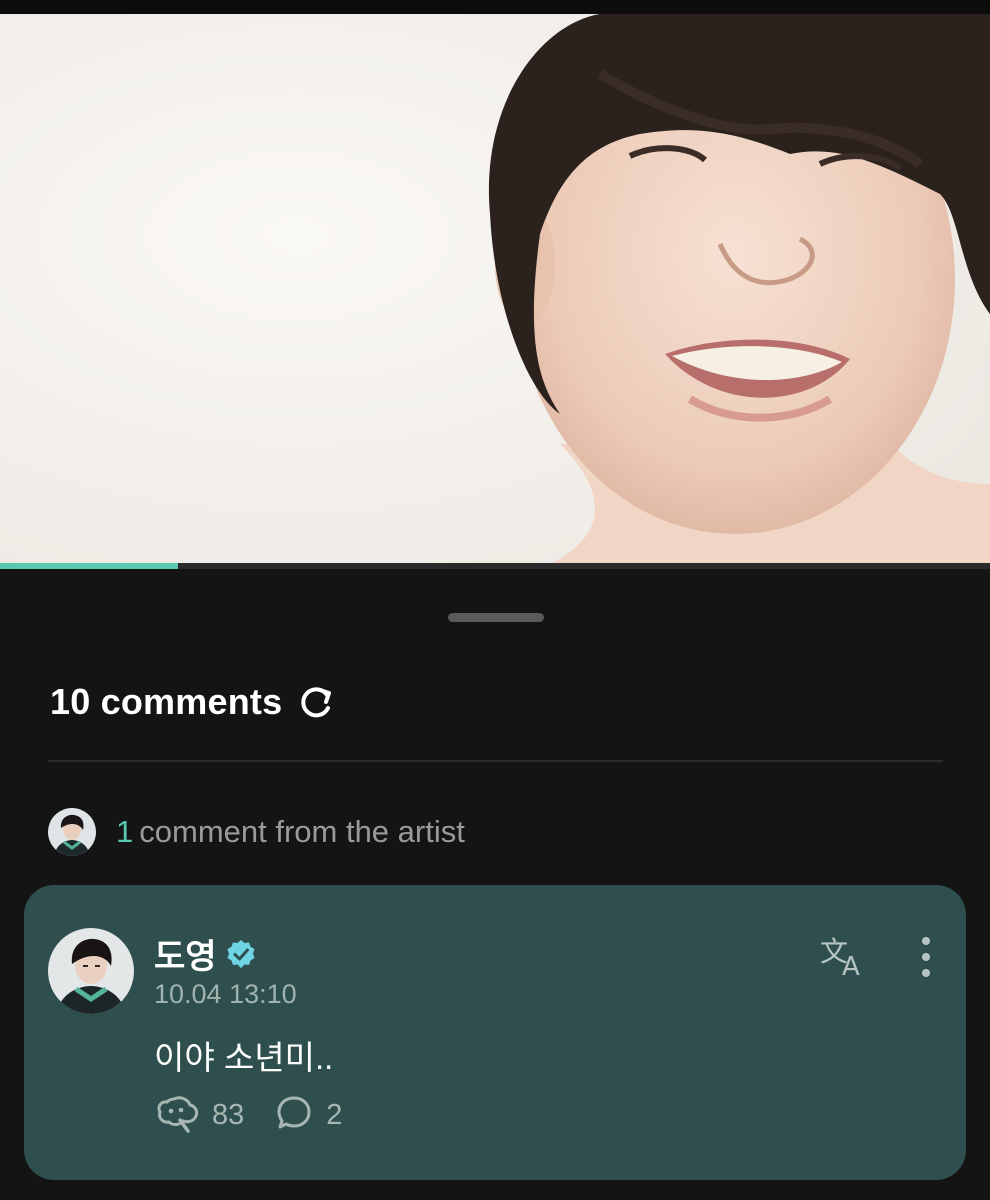  What do you see at coordinates (244, 1057) in the screenshot?
I see `comment-text: 이야 소년미..` at bounding box center [244, 1057].